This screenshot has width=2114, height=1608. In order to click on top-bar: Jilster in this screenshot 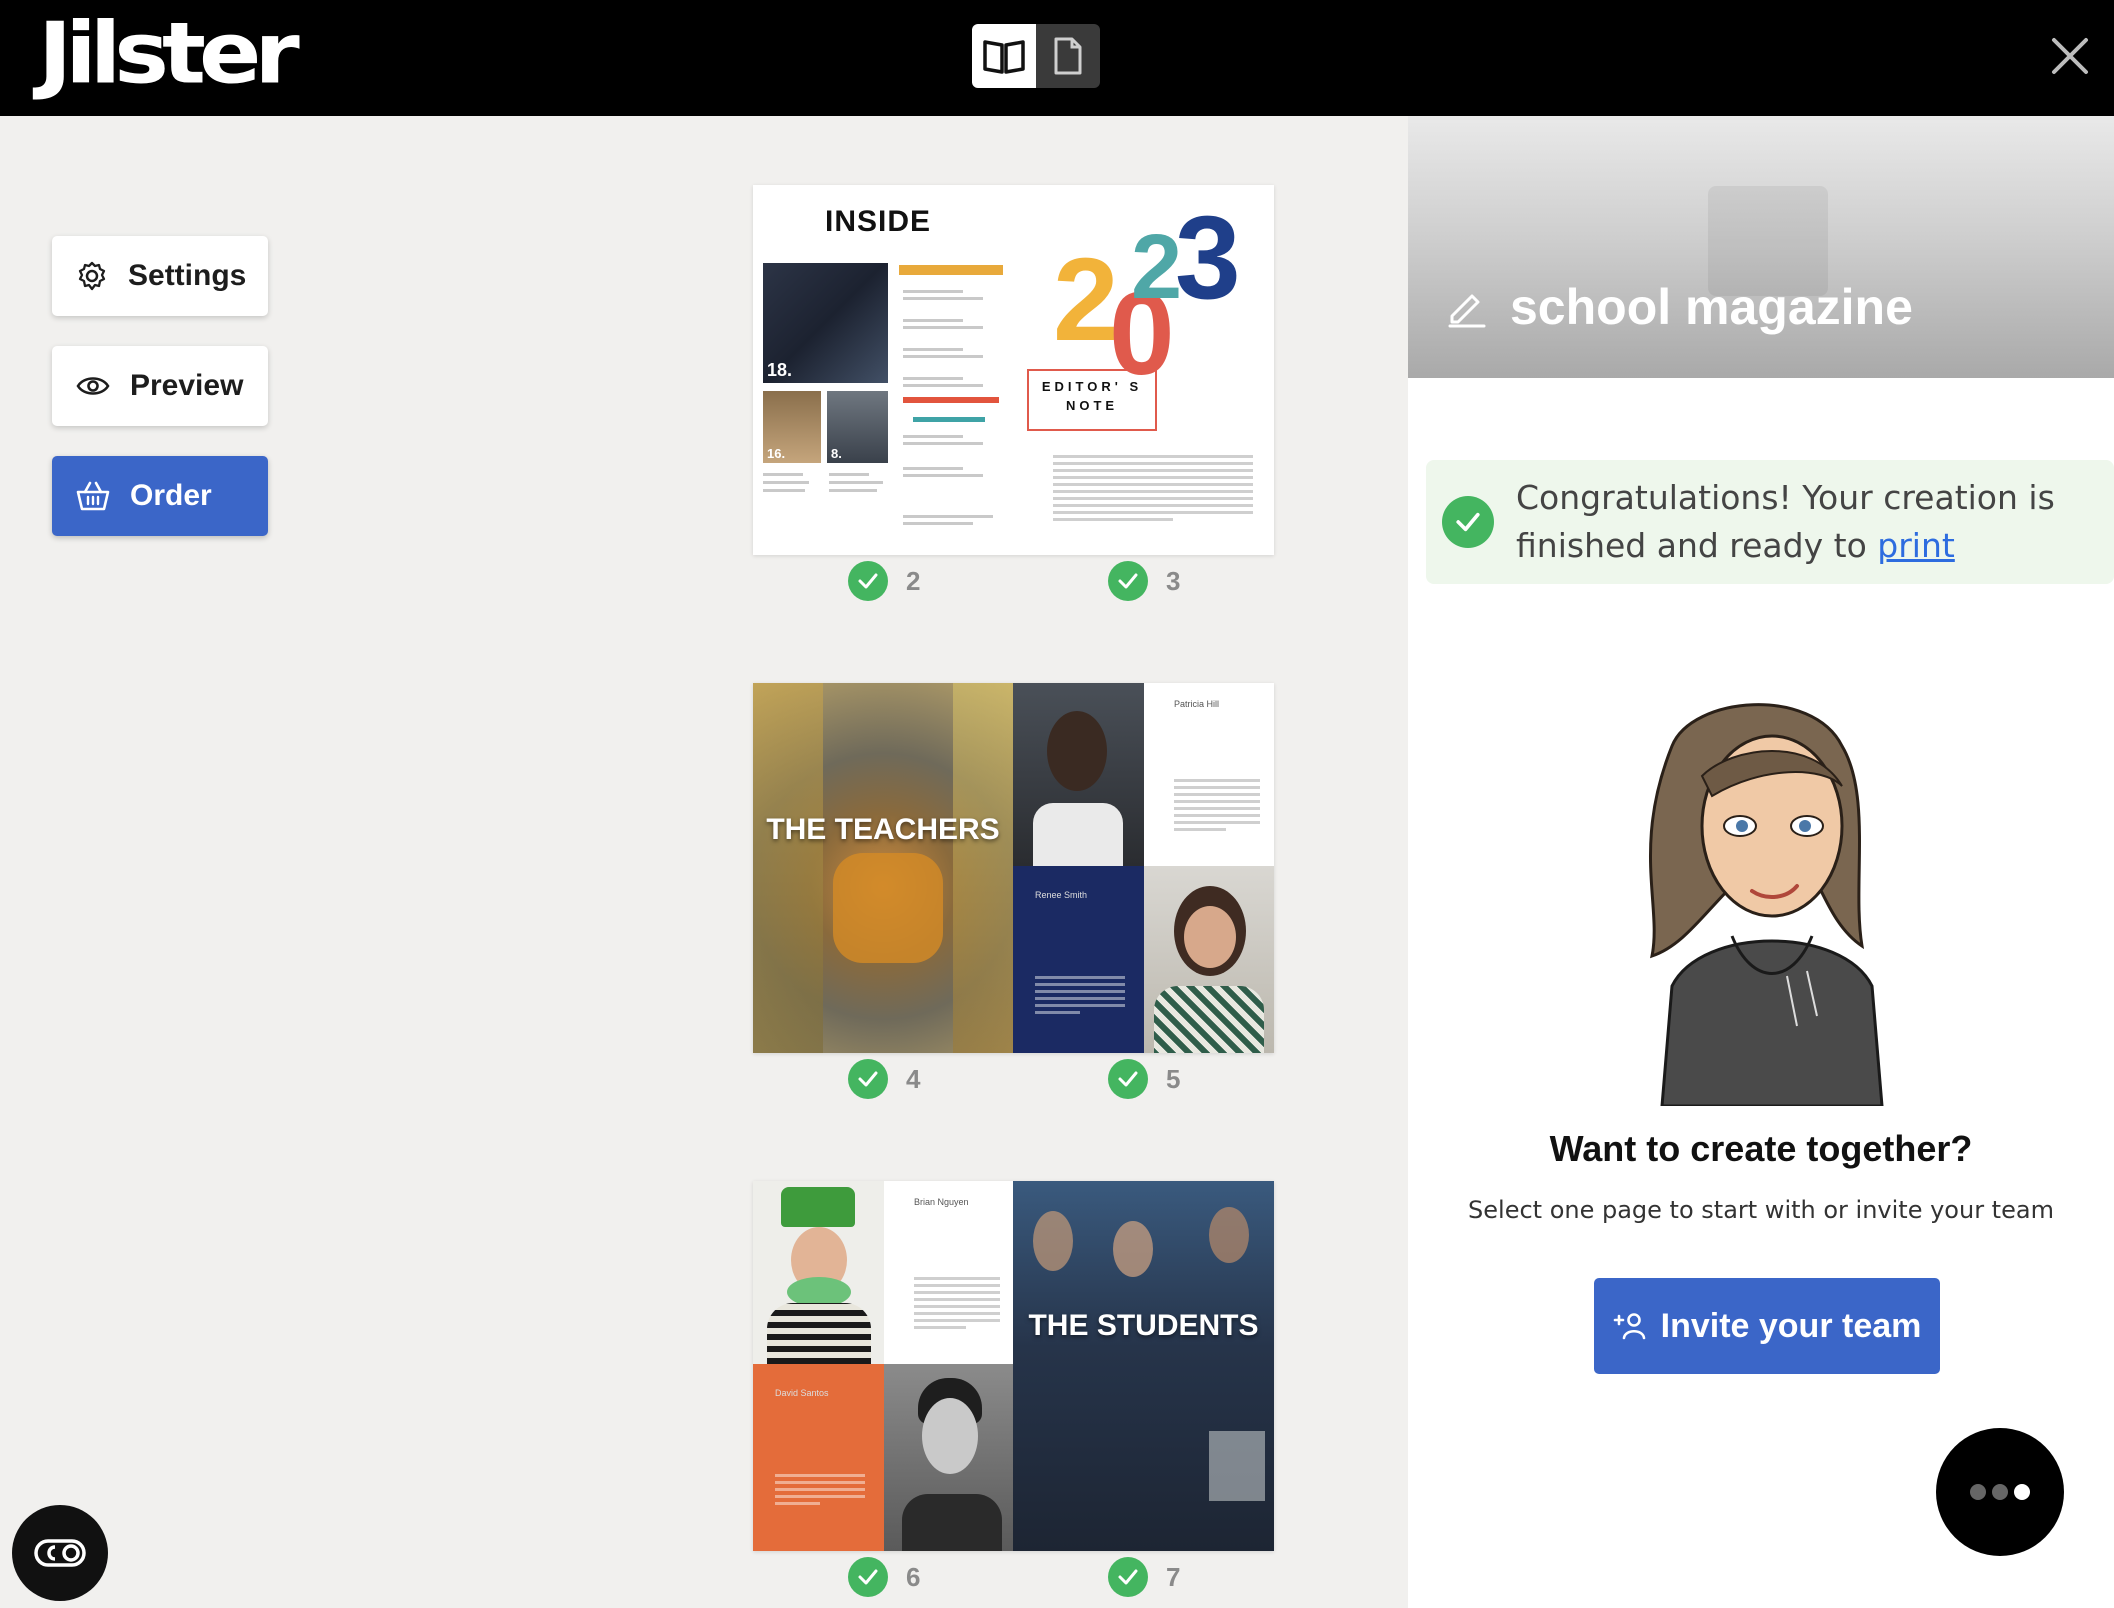, I will do `click(1057, 58)`.